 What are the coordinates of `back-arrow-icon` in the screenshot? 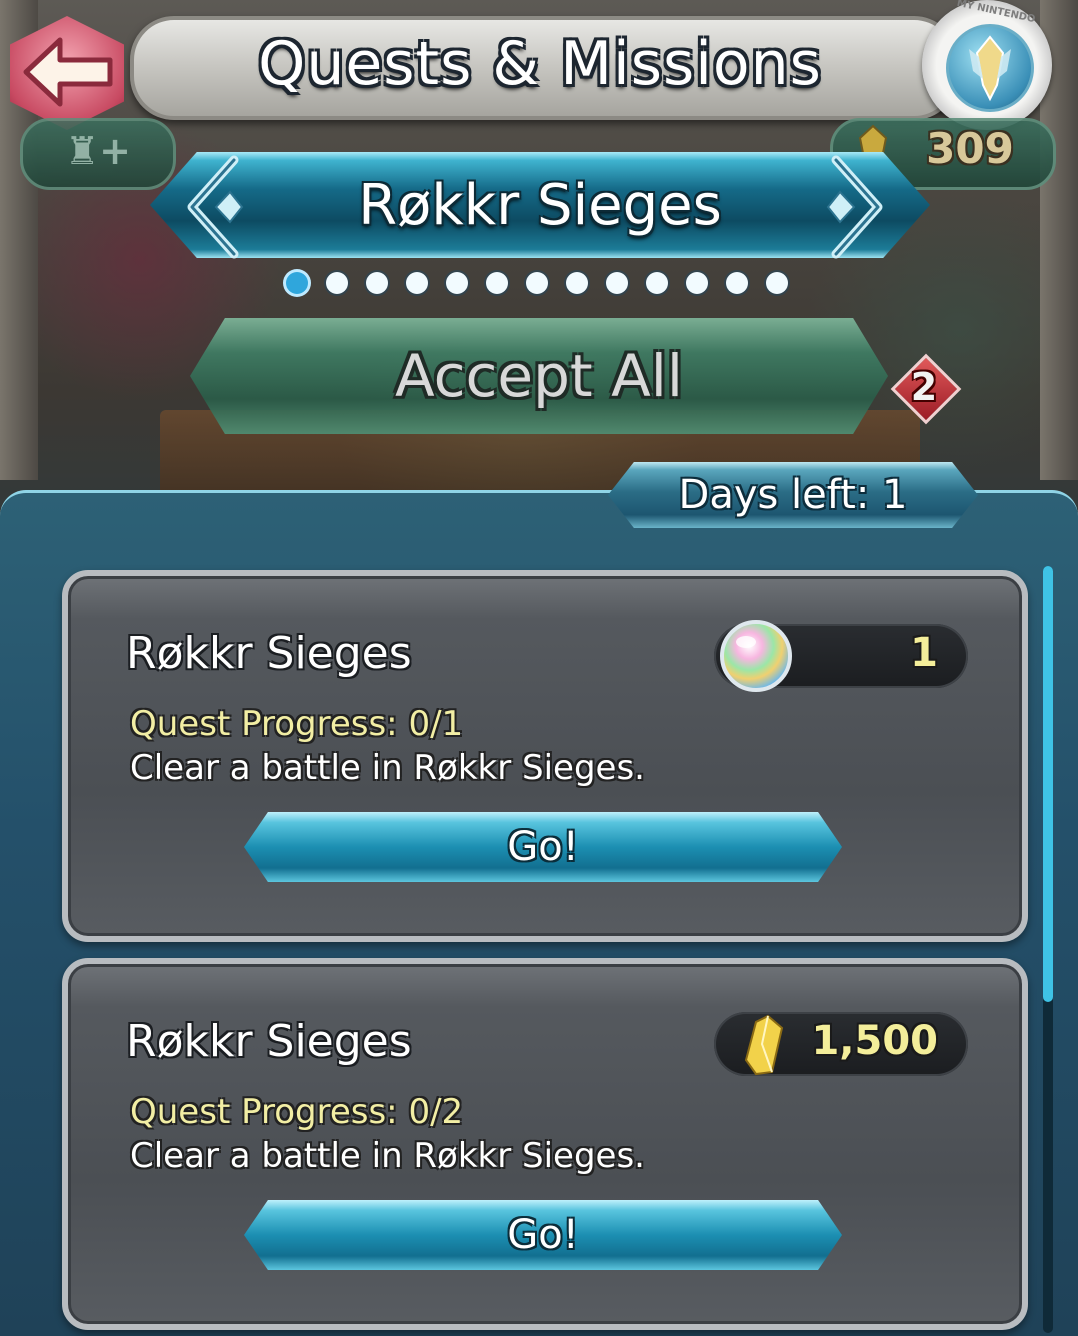 It's located at (68, 72).